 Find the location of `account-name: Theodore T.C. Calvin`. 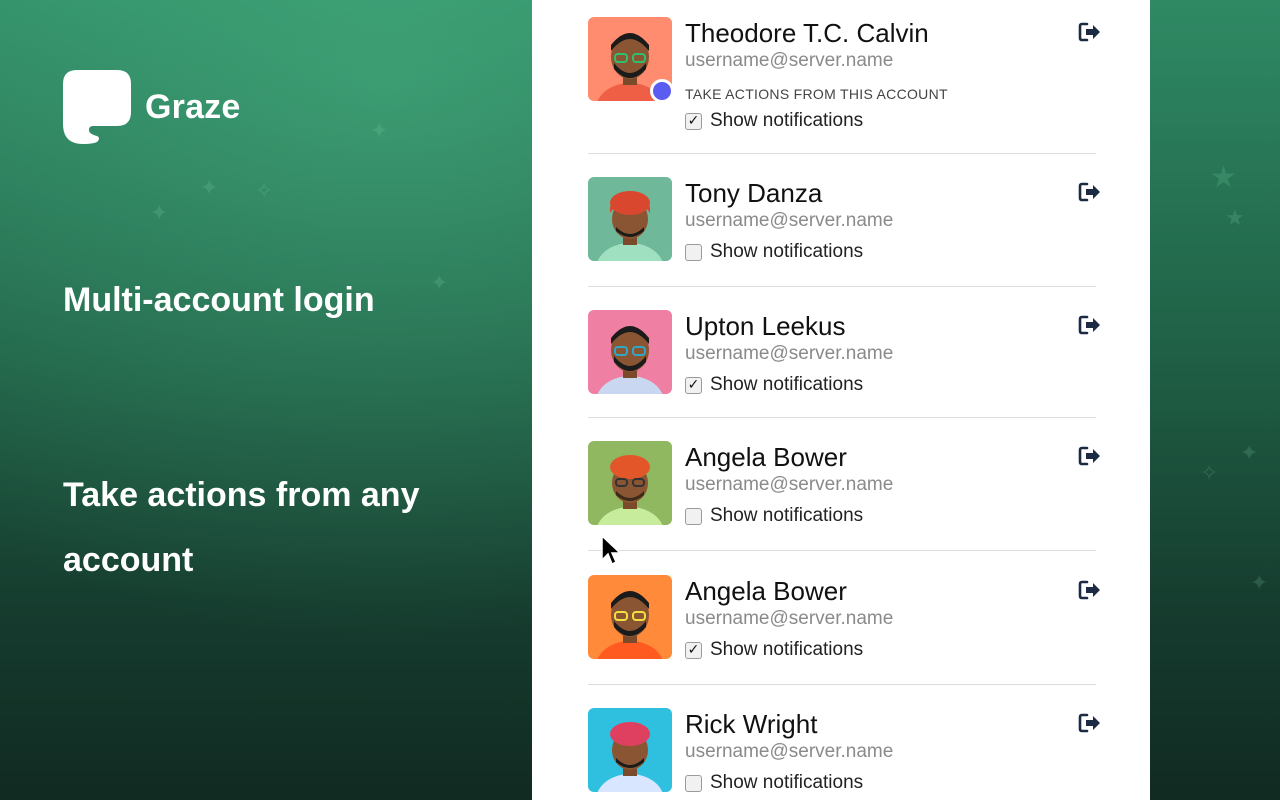

account-name: Theodore T.C. Calvin is located at coordinates (807, 33).